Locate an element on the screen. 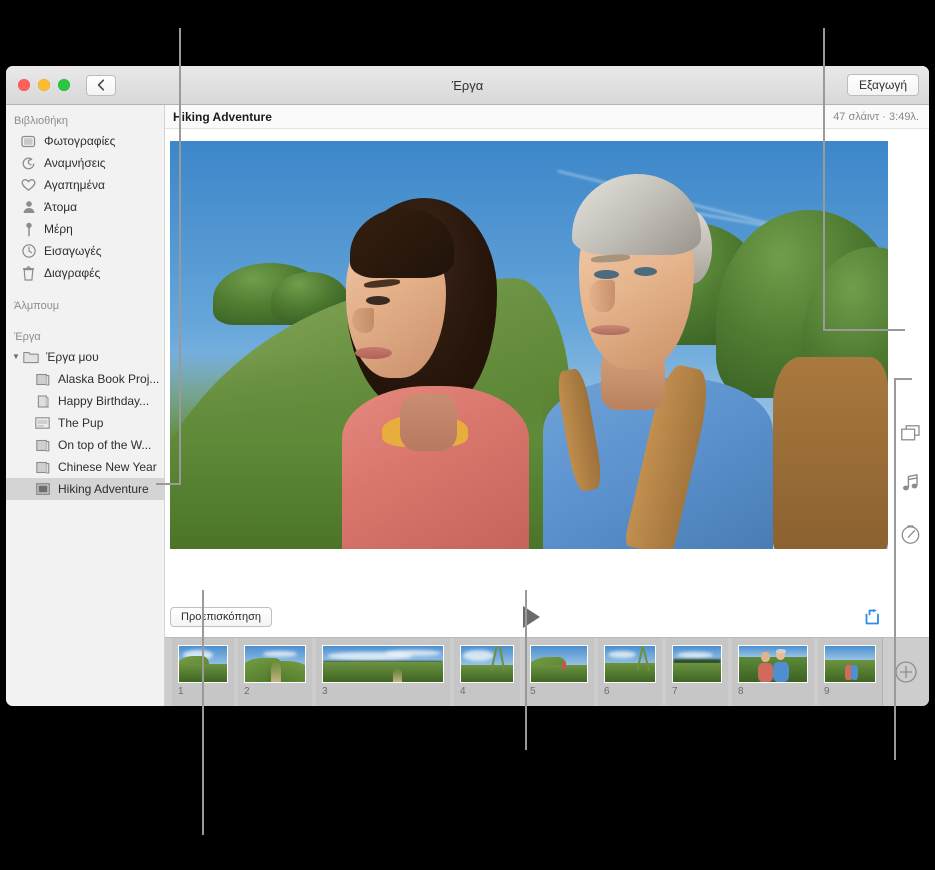 The height and width of the screenshot is (870, 935). sidebar-item-my-projects: ▼ Έργα μου is located at coordinates (85, 357).